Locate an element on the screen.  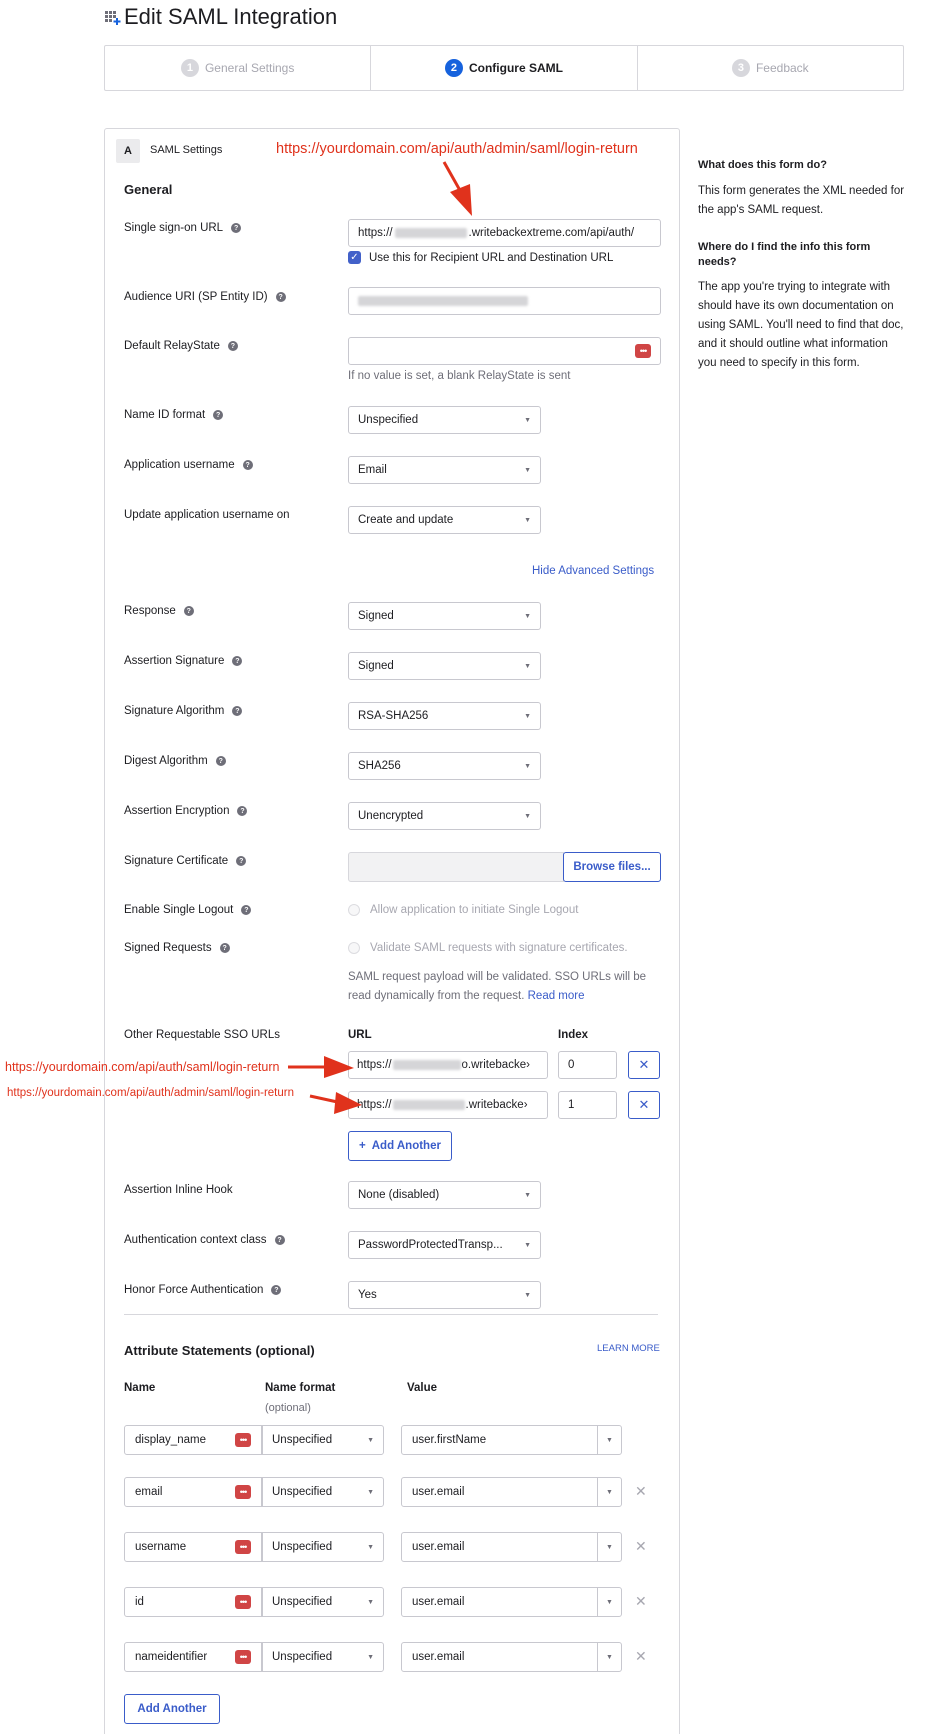
nameid-format-select: Unspecified ▼ is located at coordinates (444, 420).